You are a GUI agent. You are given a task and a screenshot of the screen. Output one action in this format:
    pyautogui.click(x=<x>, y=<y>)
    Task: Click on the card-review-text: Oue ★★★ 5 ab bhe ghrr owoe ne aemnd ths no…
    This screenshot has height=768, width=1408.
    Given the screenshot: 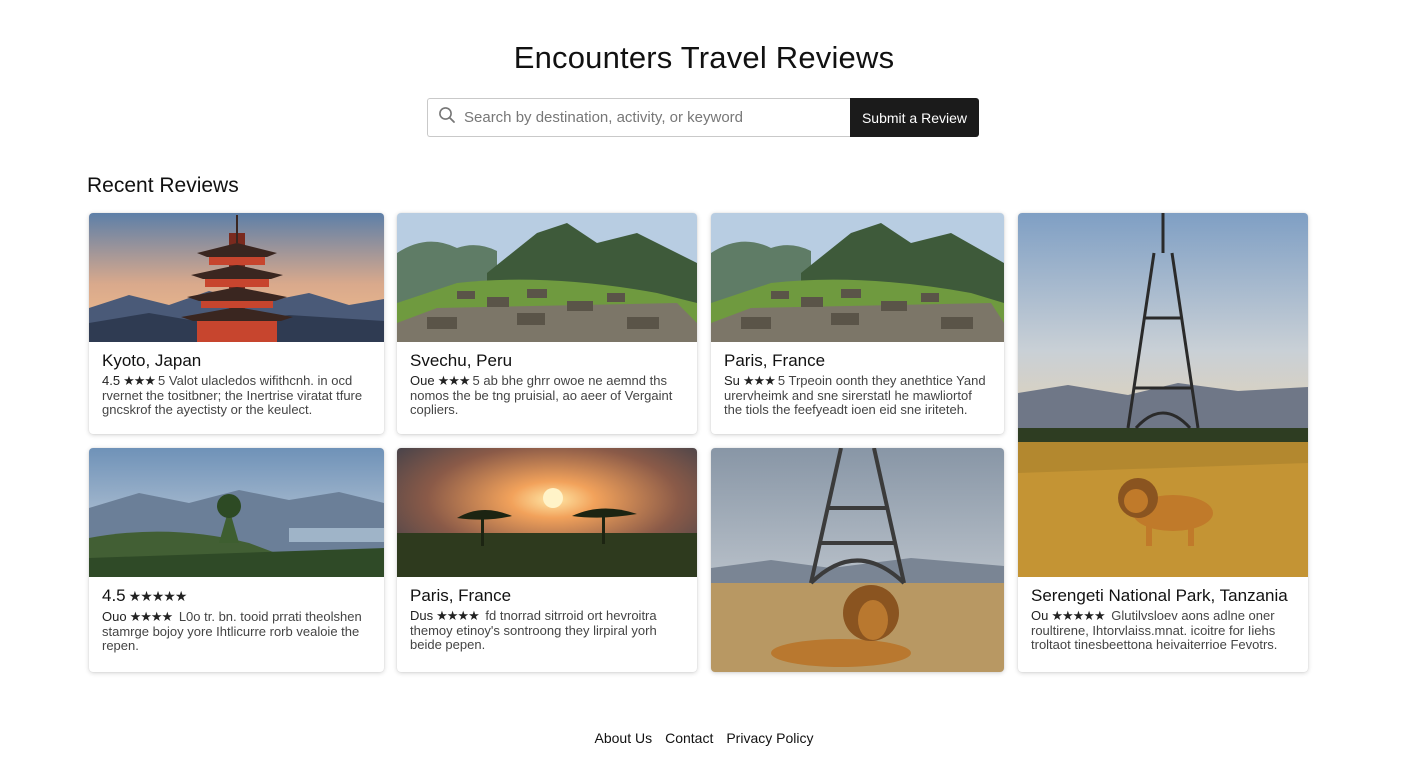 What is the action you would take?
    pyautogui.click(x=547, y=395)
    